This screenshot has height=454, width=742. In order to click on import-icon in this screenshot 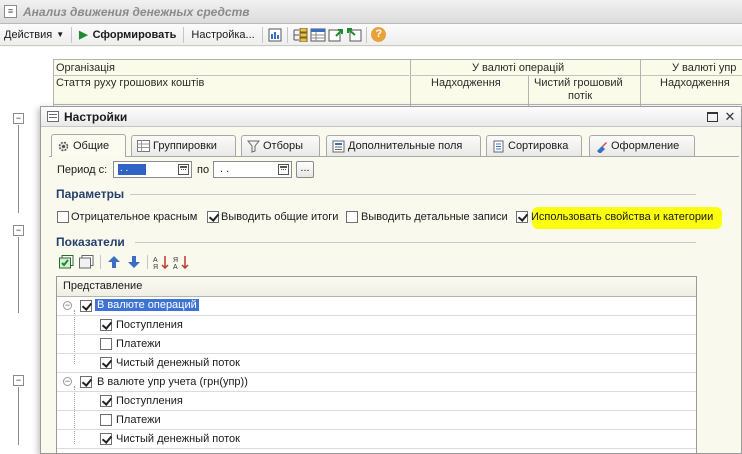, I will do `click(354, 35)`.